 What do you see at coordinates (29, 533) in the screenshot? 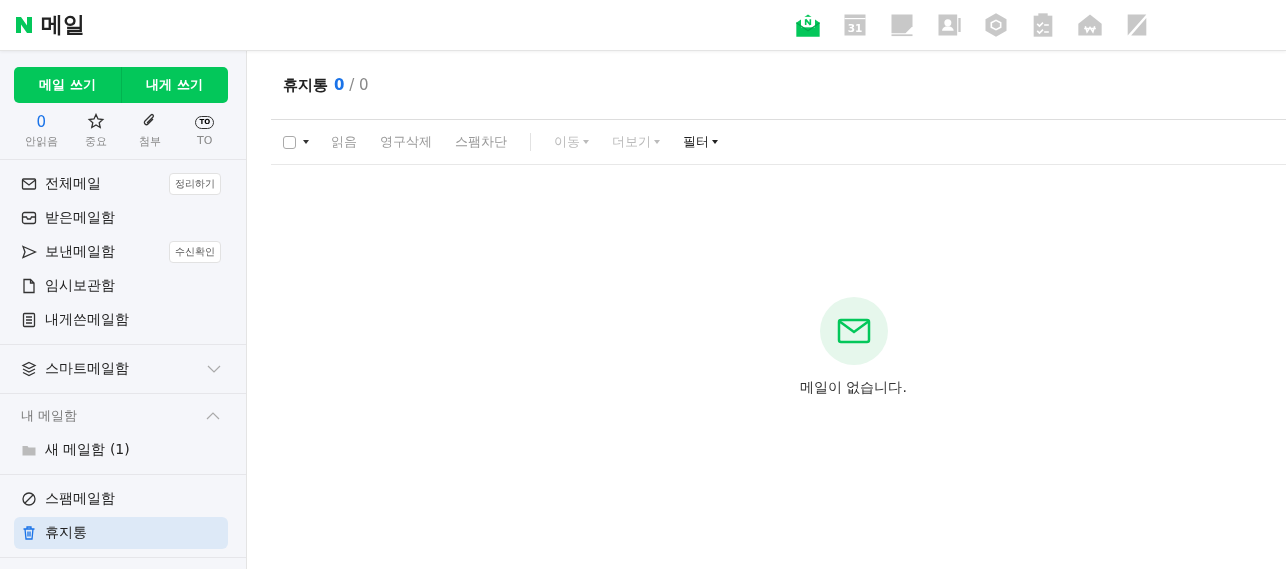
I see `trash-icon` at bounding box center [29, 533].